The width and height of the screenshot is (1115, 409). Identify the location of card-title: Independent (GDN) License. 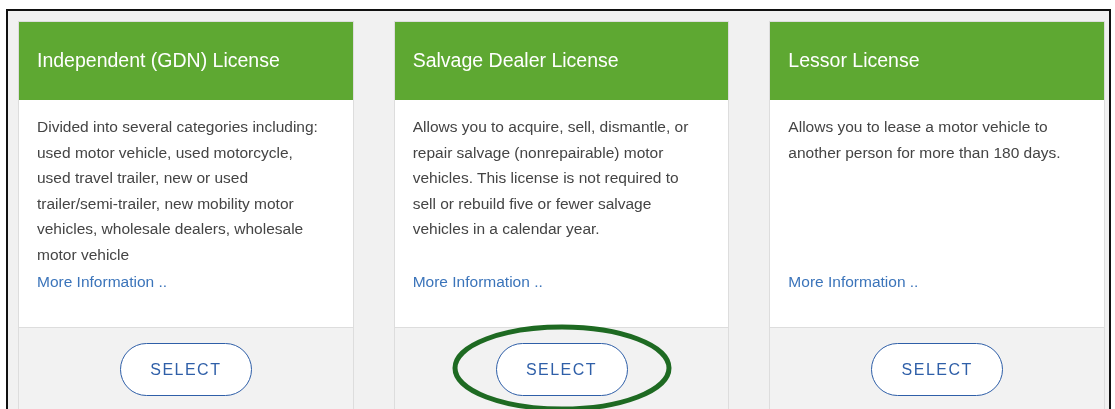
(186, 61).